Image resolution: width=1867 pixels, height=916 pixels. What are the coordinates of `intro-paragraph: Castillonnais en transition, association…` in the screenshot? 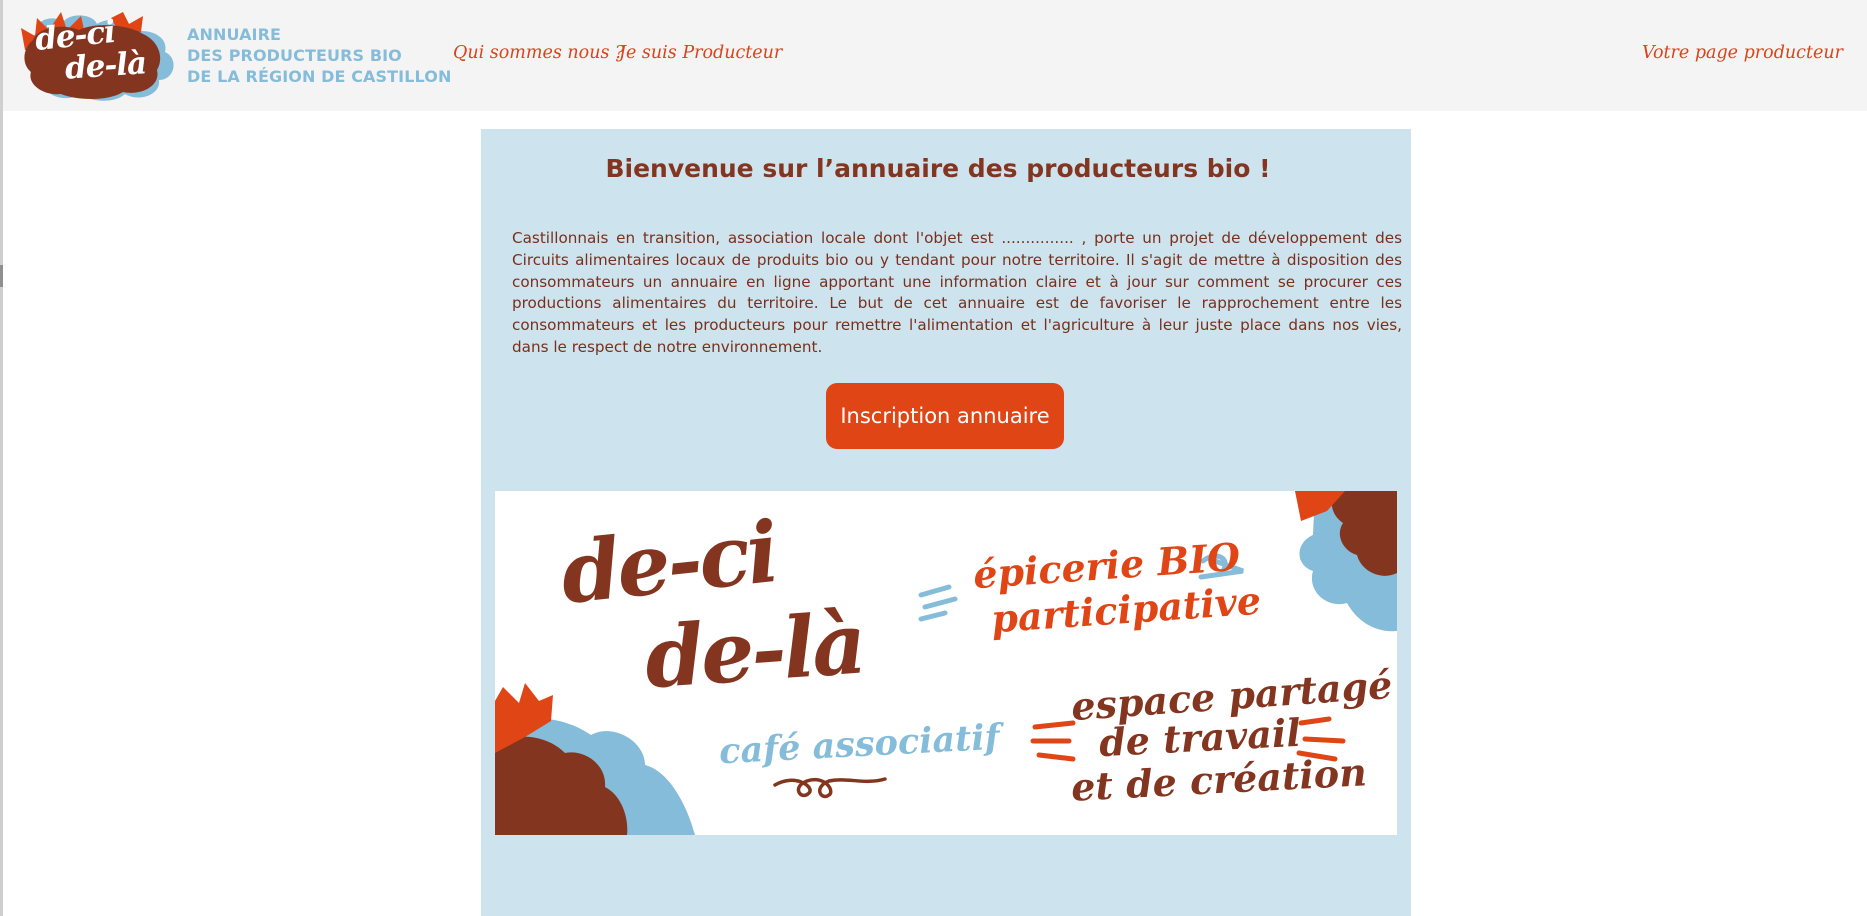 It's located at (957, 292).